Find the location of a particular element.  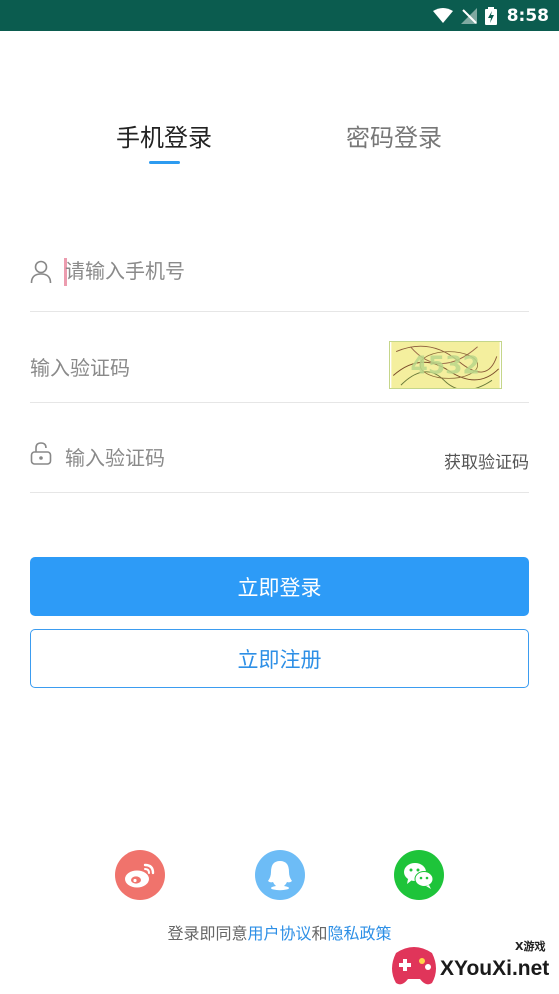

weibo-icon is located at coordinates (140, 875).